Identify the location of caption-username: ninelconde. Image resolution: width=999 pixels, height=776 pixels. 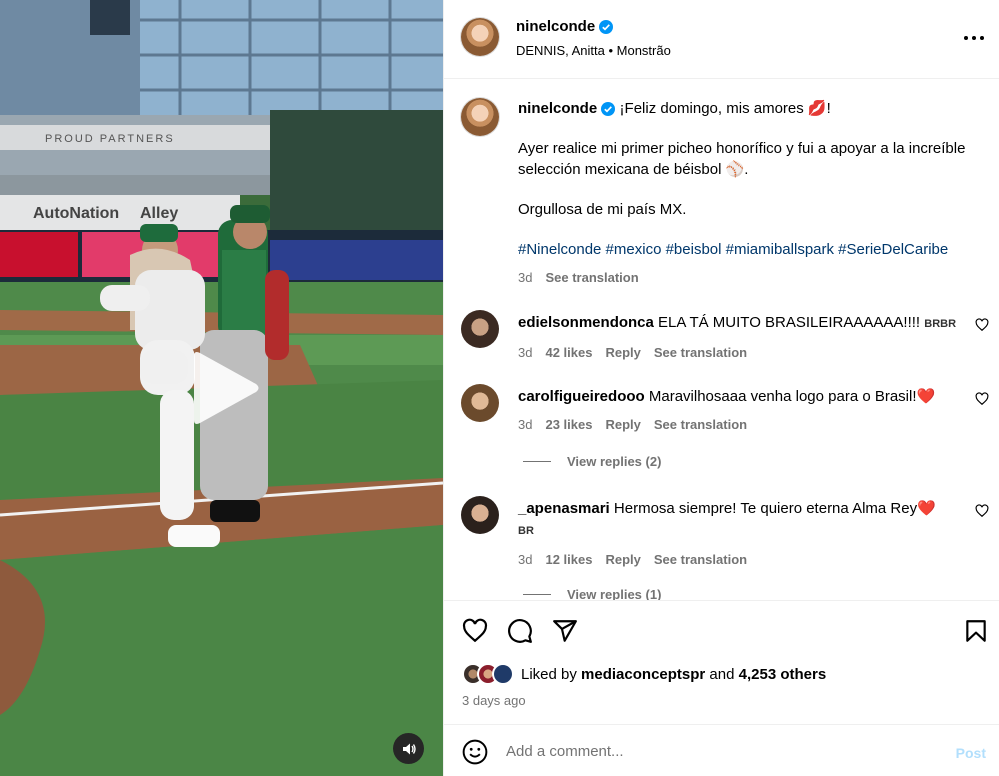
(557, 108).